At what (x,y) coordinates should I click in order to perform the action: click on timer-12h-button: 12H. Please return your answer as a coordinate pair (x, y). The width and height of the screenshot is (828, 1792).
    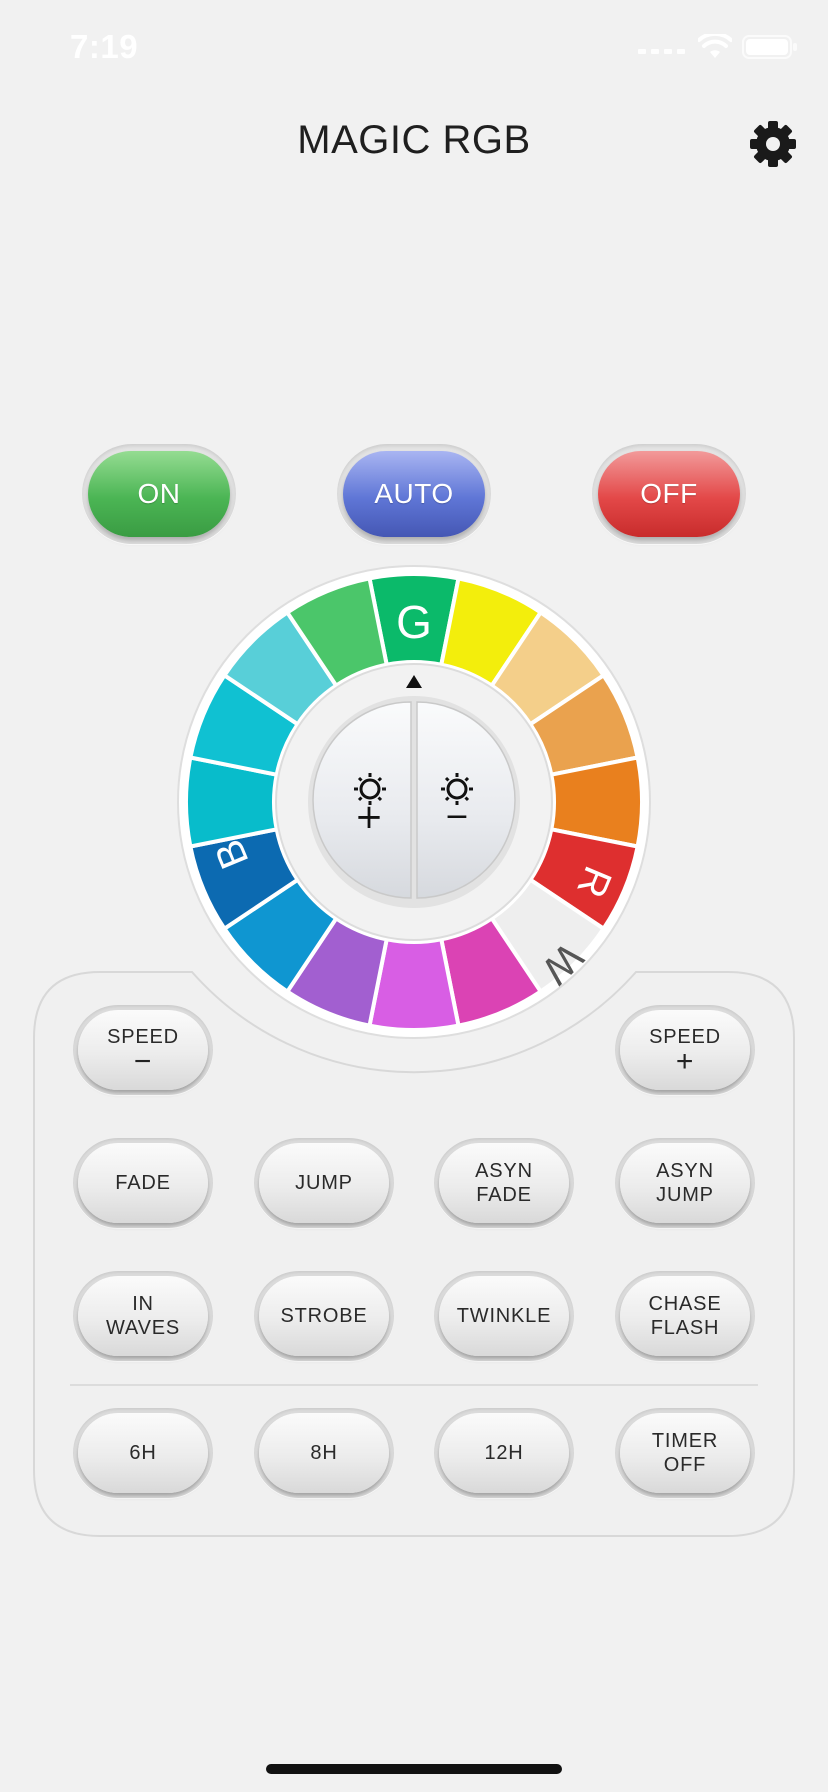
    Looking at the image, I should click on (504, 1453).